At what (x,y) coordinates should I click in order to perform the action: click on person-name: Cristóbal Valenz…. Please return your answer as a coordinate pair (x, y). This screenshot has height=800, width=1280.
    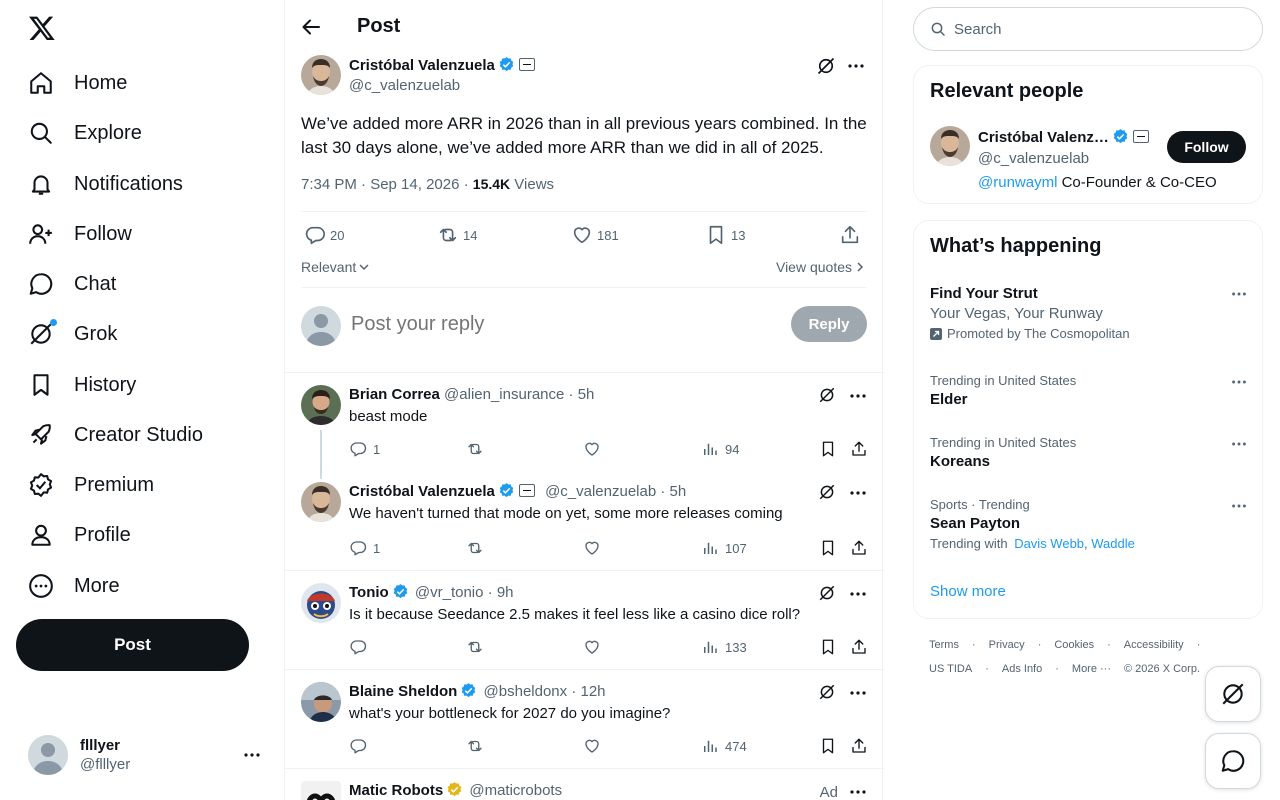
    Looking at the image, I should click on (1043, 137).